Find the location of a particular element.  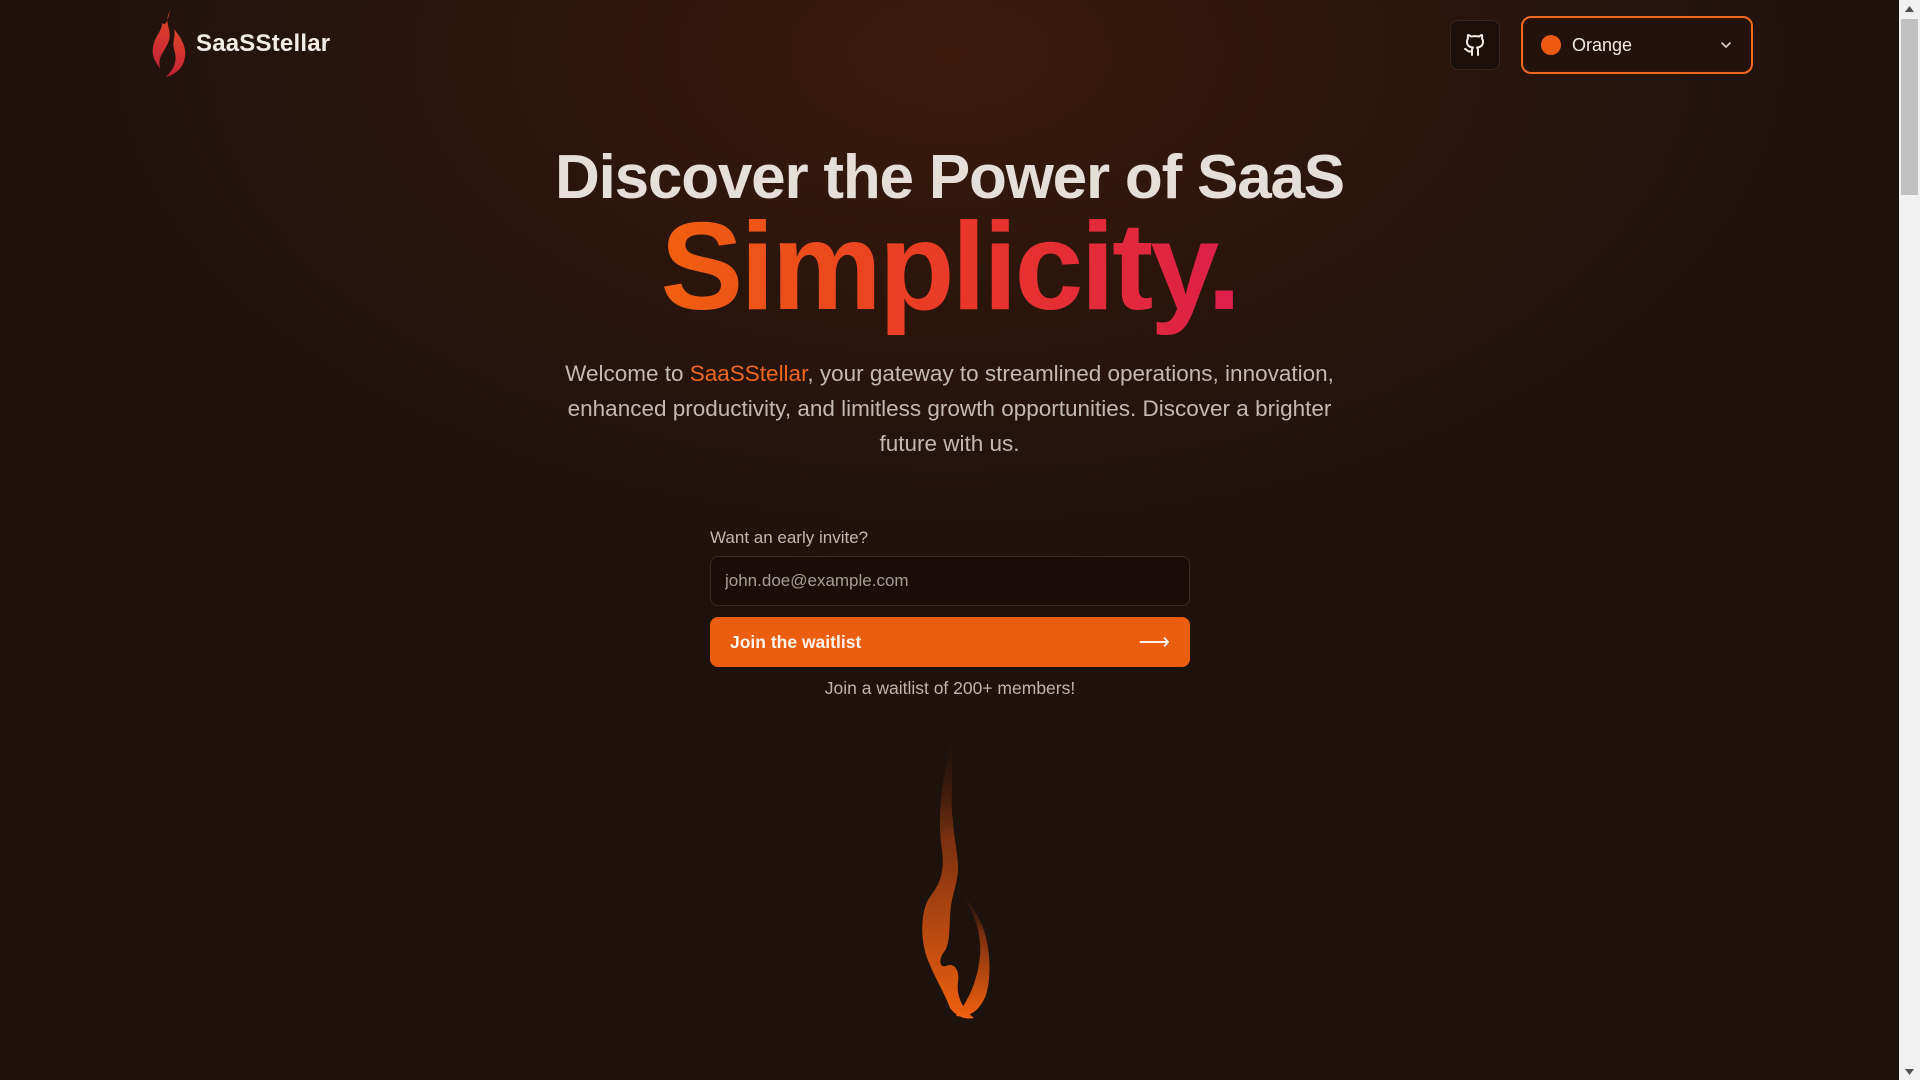

brand-link: SaaSStellar is located at coordinates (239, 44).